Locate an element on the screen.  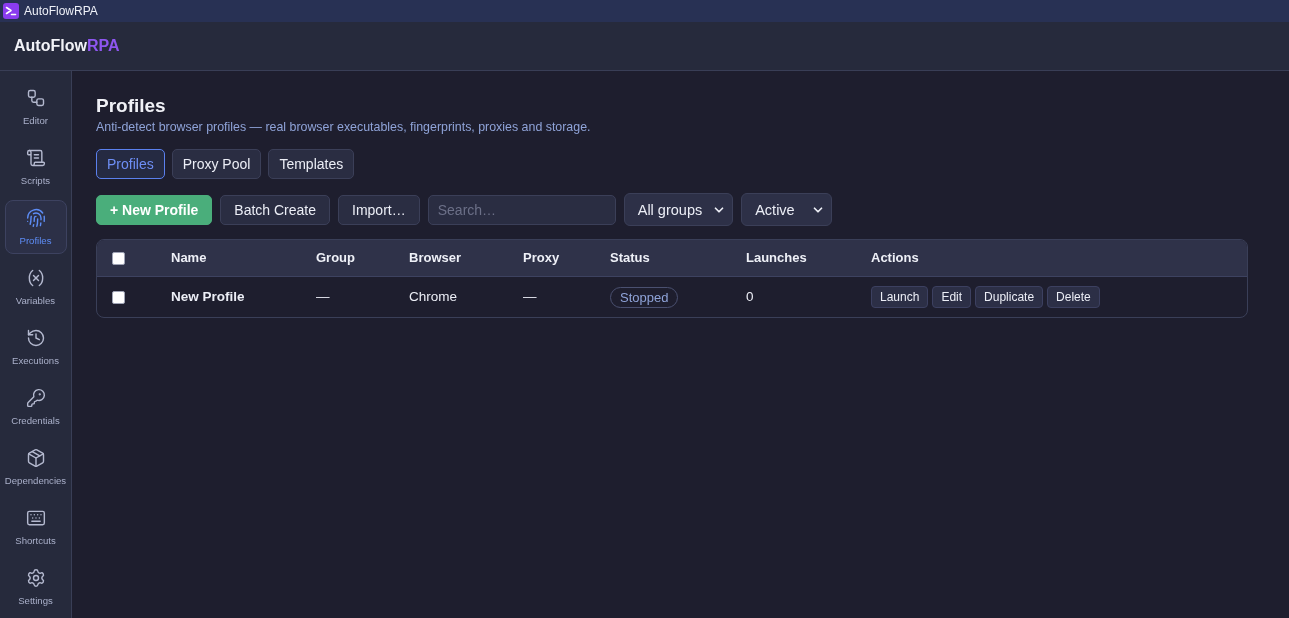
app-logo-icon is located at coordinates (11, 11).